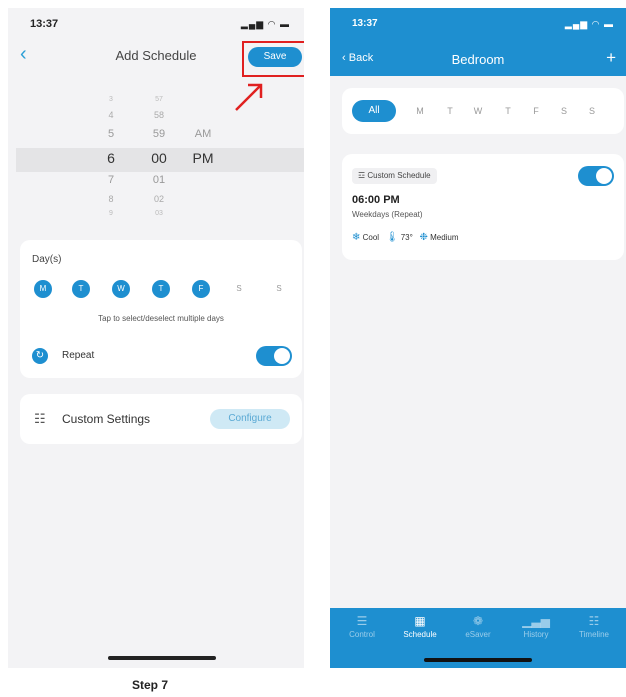  I want to click on schedule-type-chip: ☲ Custom Schedule, so click(394, 176).